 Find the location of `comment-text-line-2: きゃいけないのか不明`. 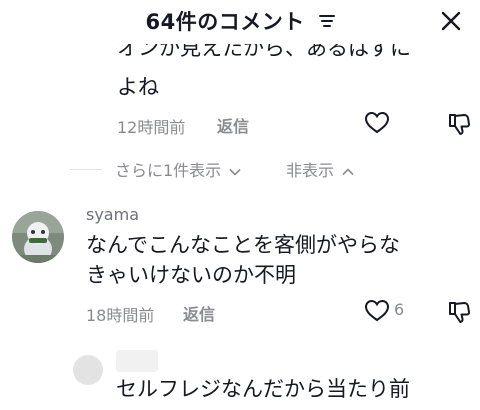

comment-text-line-2: きゃいけないのか不明 is located at coordinates (191, 275).